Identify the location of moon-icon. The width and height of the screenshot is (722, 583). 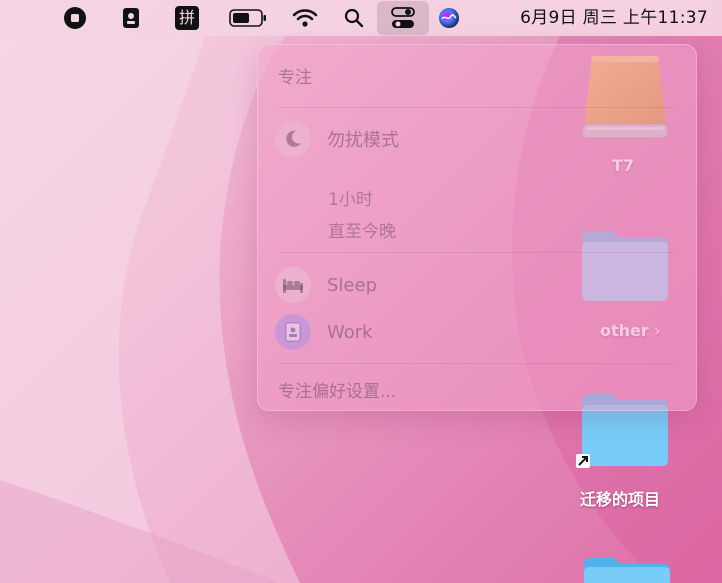
(293, 139).